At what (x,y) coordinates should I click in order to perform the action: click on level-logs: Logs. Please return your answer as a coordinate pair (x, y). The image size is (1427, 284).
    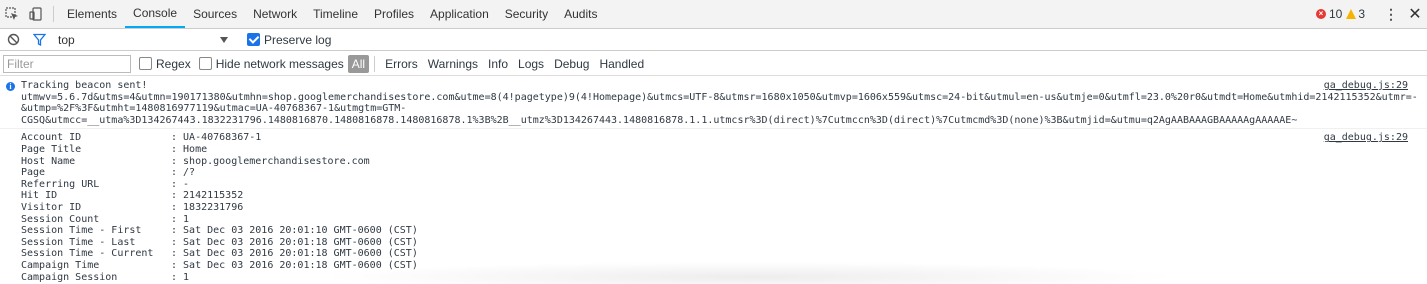
    Looking at the image, I should click on (531, 64).